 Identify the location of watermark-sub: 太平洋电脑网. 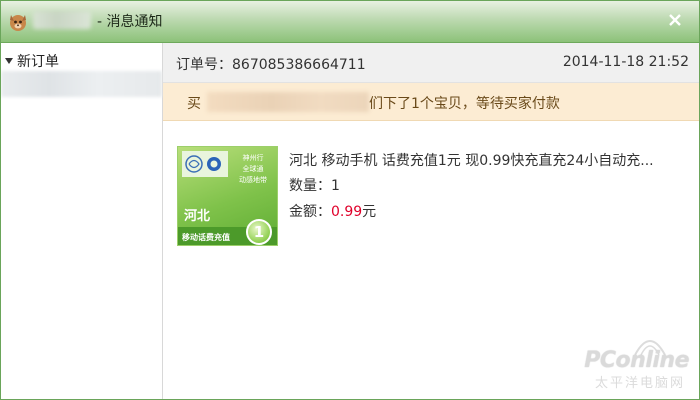
(639, 383).